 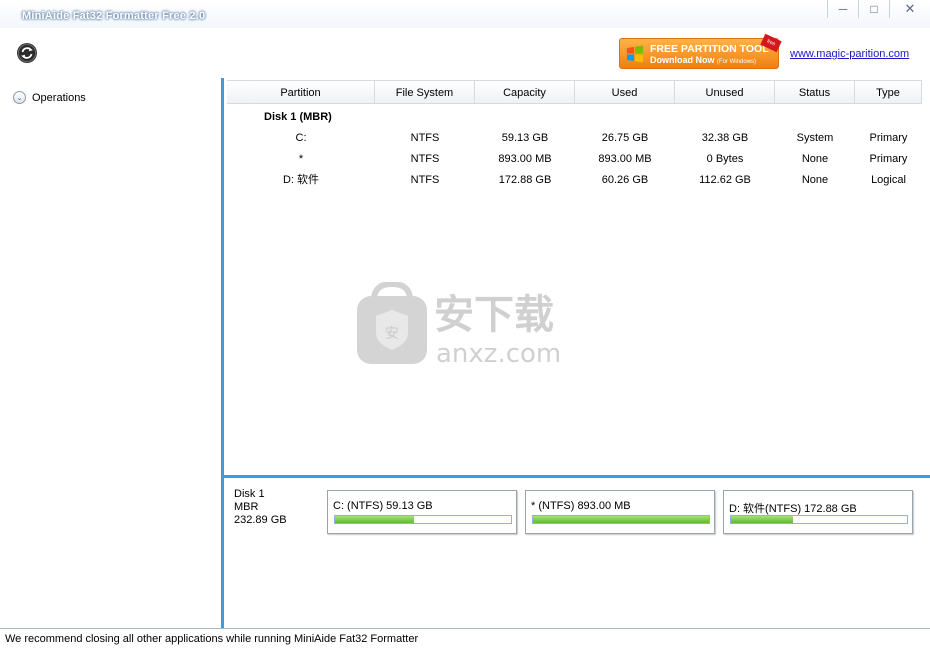 I want to click on minimize-button: ─, so click(x=842, y=9).